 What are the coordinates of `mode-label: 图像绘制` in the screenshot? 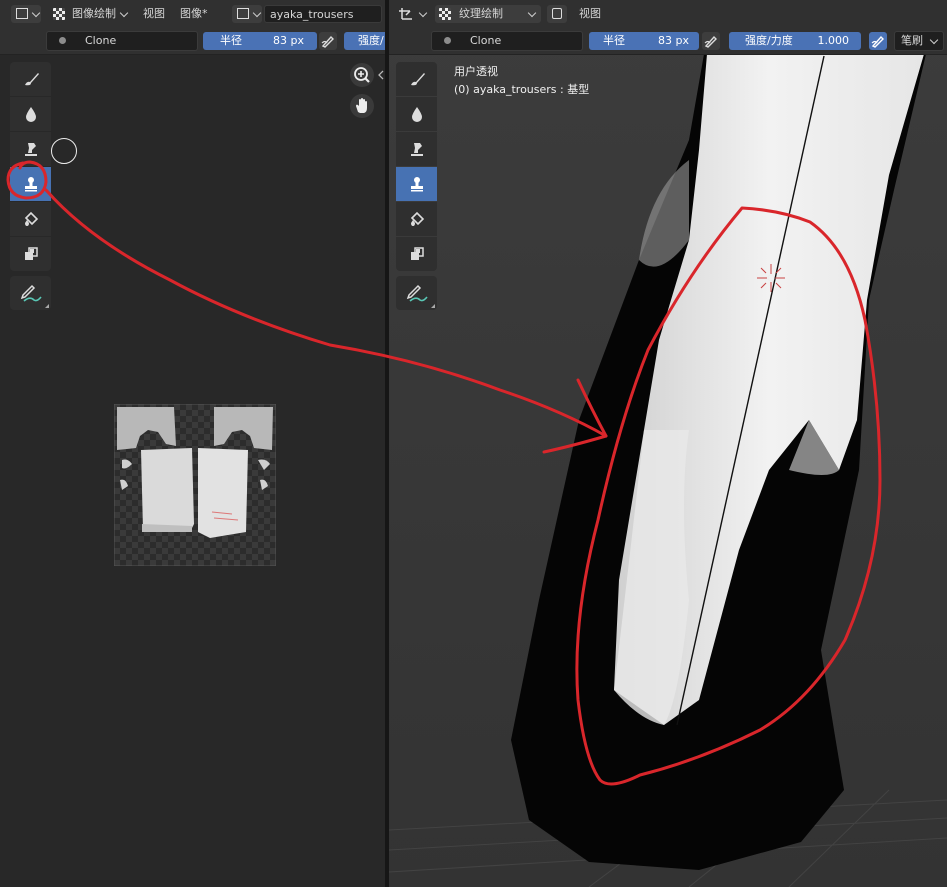 It's located at (94, 13).